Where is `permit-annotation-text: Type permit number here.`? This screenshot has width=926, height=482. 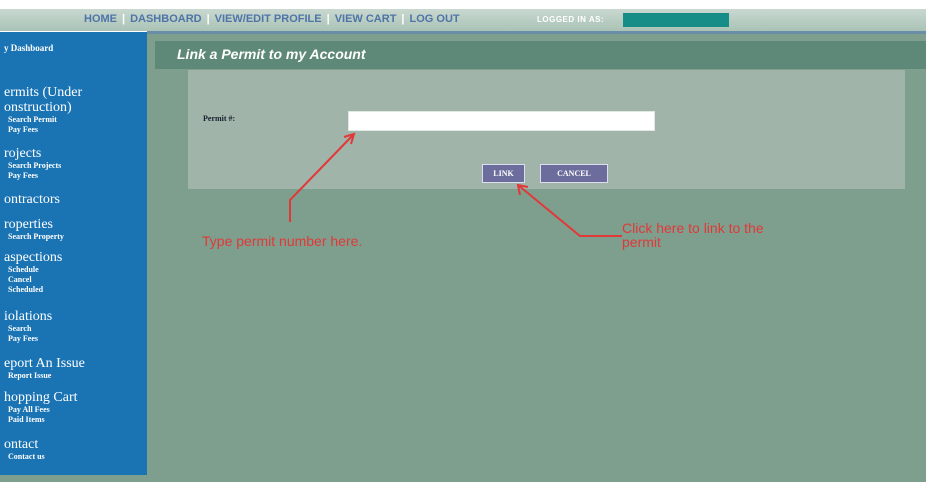
permit-annotation-text: Type permit number here. is located at coordinates (282, 241).